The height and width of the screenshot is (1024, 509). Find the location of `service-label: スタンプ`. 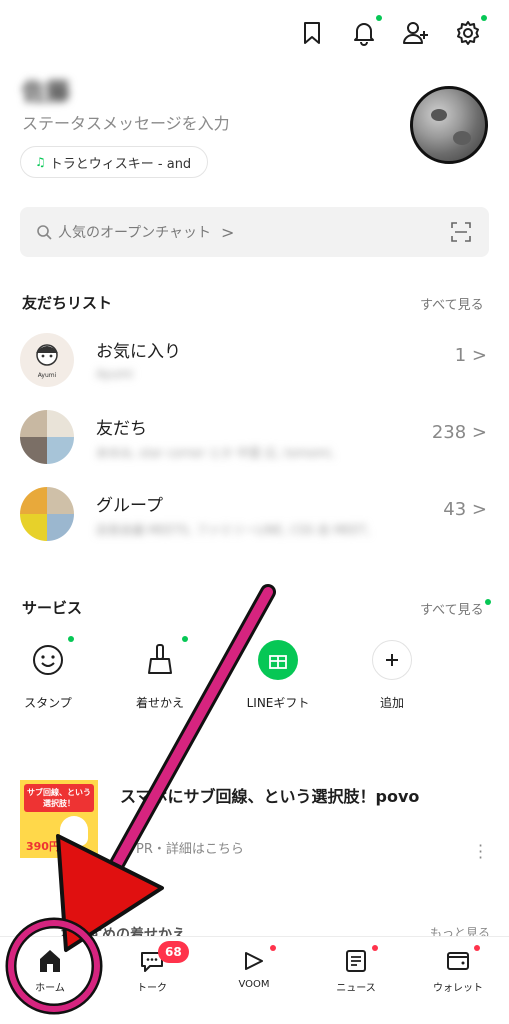

service-label: スタンプ is located at coordinates (48, 703).